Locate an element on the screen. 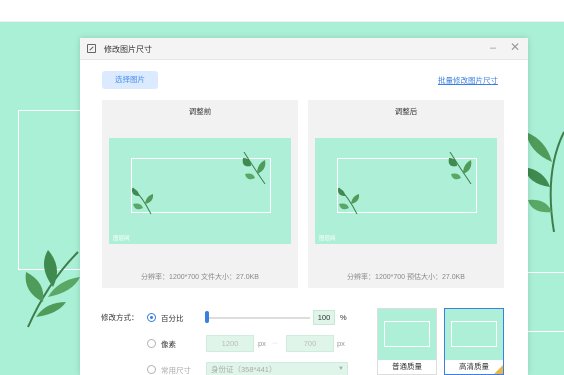  quality-high-card: 高清质量 is located at coordinates (474, 341).